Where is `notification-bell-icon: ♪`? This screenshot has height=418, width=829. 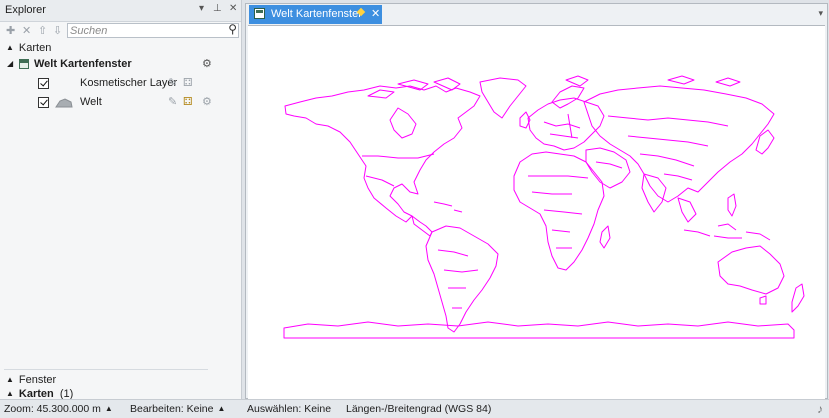 notification-bell-icon: ♪ is located at coordinates (820, 409).